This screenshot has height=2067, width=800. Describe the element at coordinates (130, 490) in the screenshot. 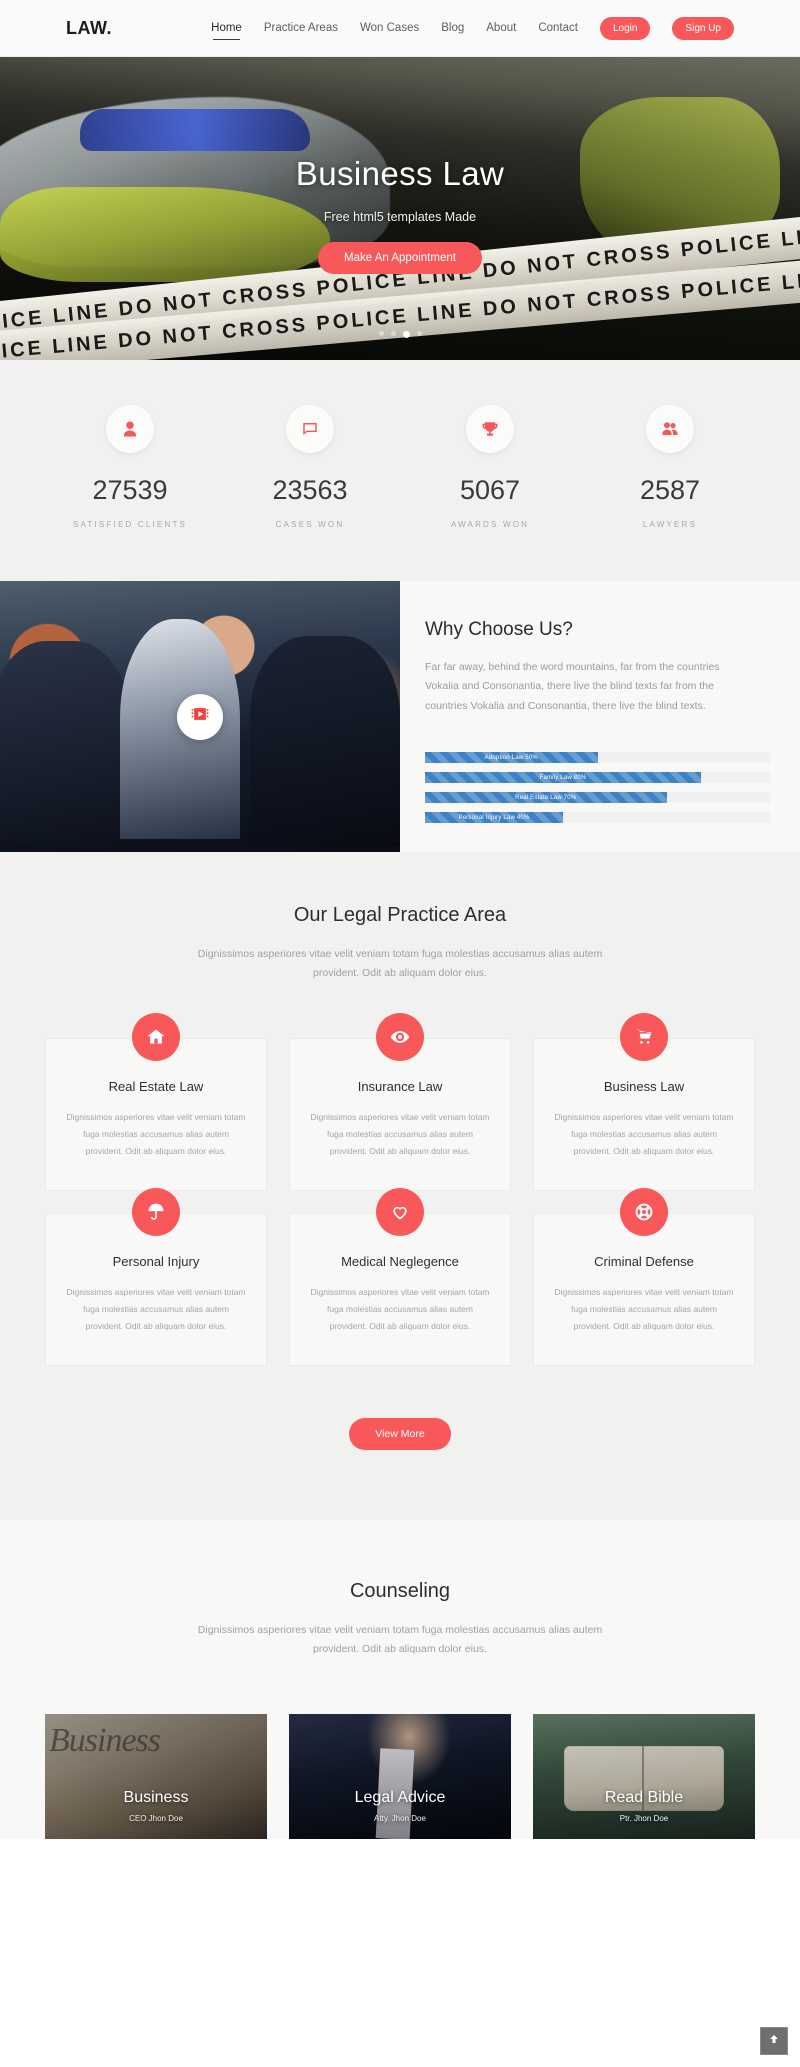

I see `stat-value: 27539` at that location.